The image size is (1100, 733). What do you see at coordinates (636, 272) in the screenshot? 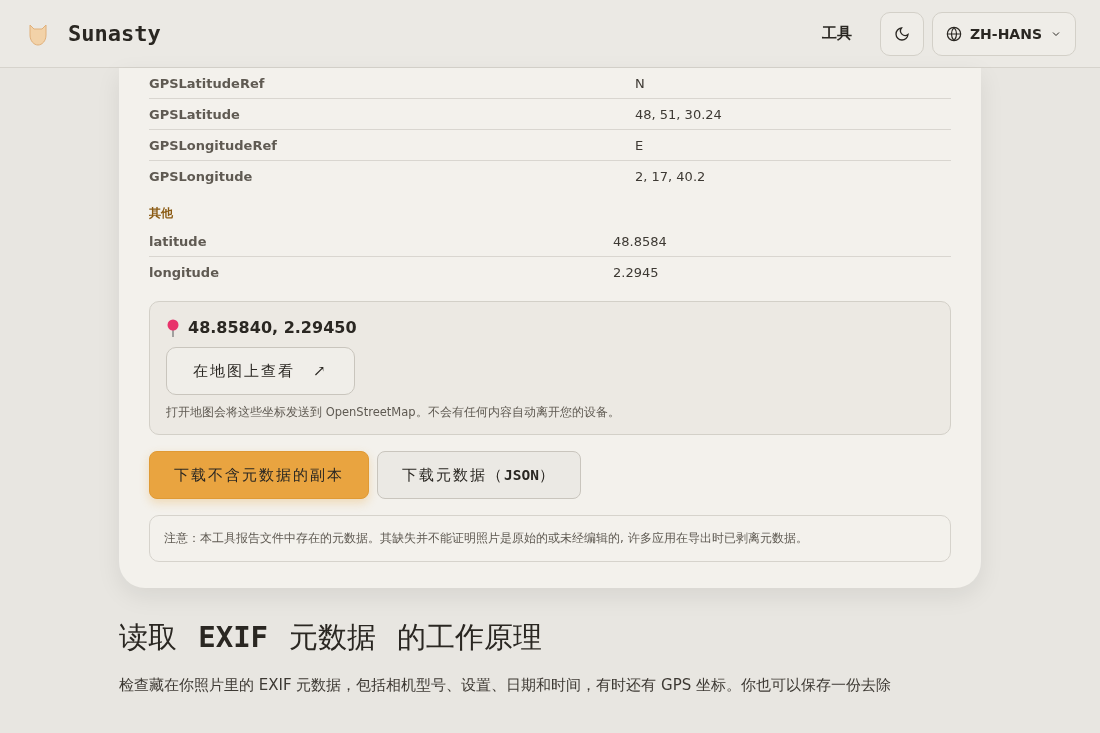
I see `metadata-value: 2.2945` at bounding box center [636, 272].